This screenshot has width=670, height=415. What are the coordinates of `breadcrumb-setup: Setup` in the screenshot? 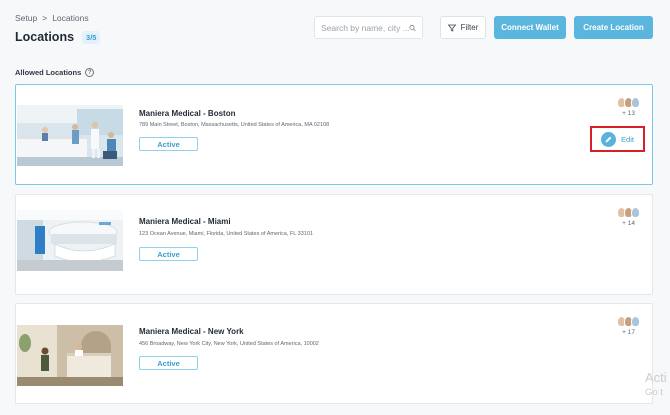 It's located at (26, 18).